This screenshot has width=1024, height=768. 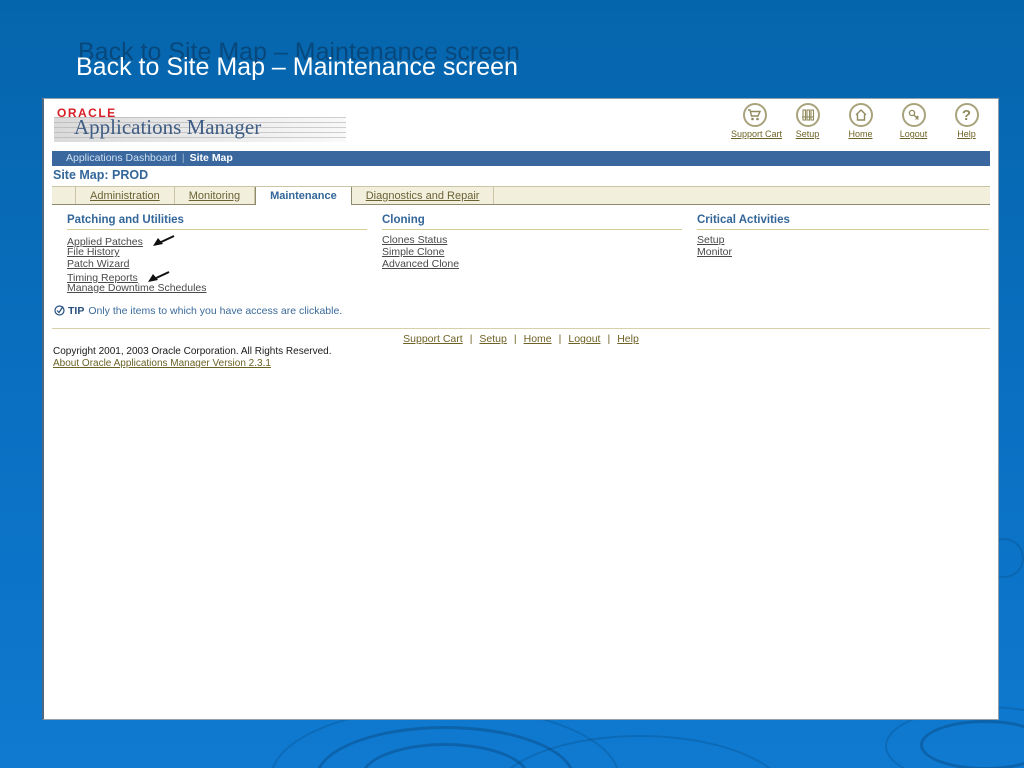 What do you see at coordinates (807, 134) in the screenshot?
I see `global-nav-label: Setup` at bounding box center [807, 134].